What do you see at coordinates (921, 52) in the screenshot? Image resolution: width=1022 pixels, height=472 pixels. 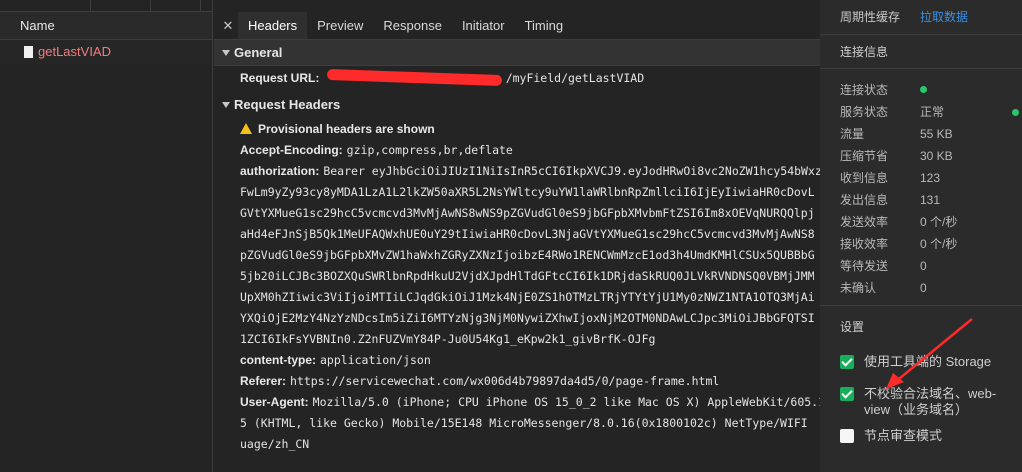 I see `connection-info-title: 连接信息` at bounding box center [921, 52].